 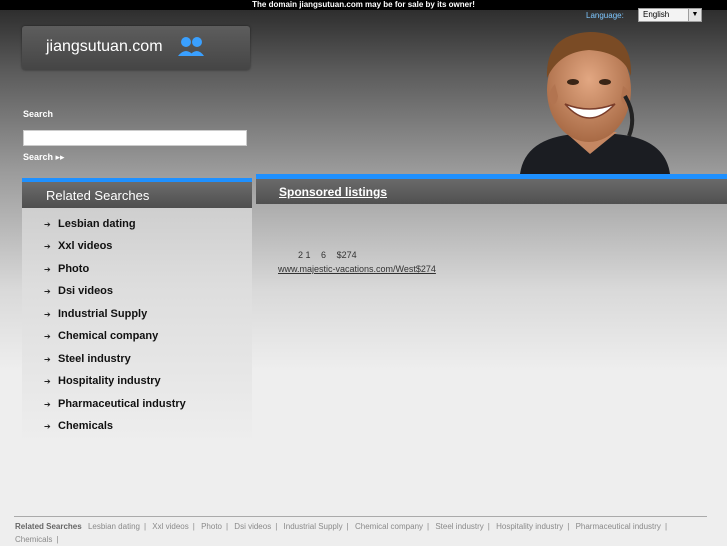 I want to click on related-link-industrial-supply: ➔ Industrial Supply, so click(x=95, y=317).